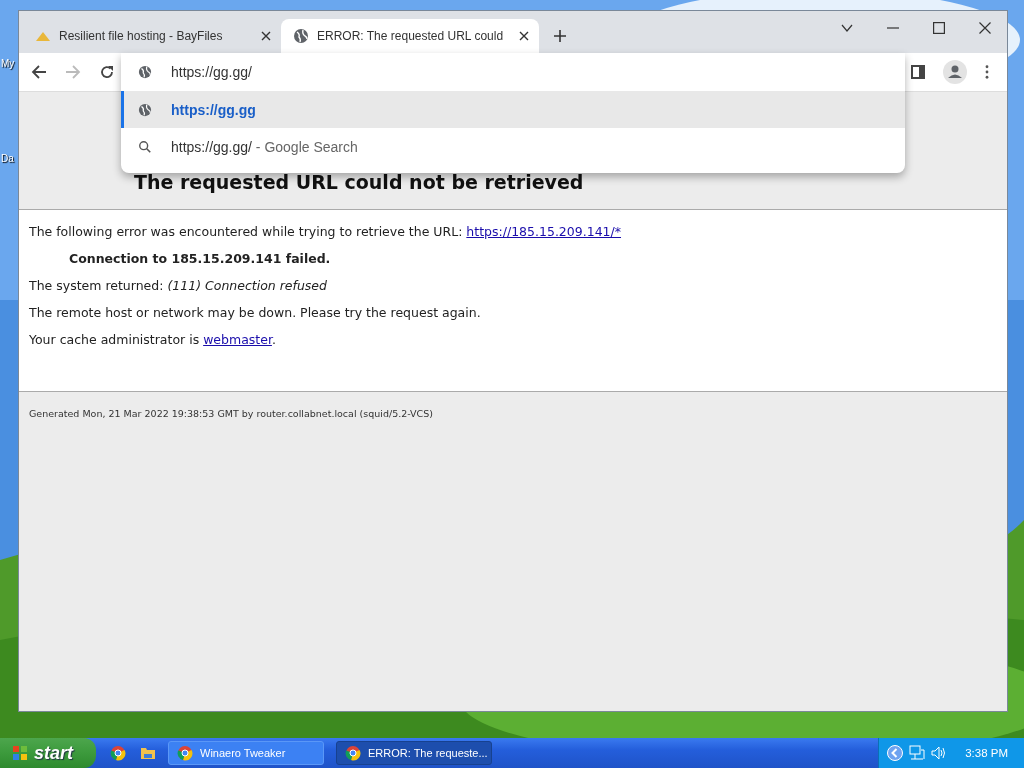  Describe the element at coordinates (560, 36) in the screenshot. I see `new-tab-icon` at that location.